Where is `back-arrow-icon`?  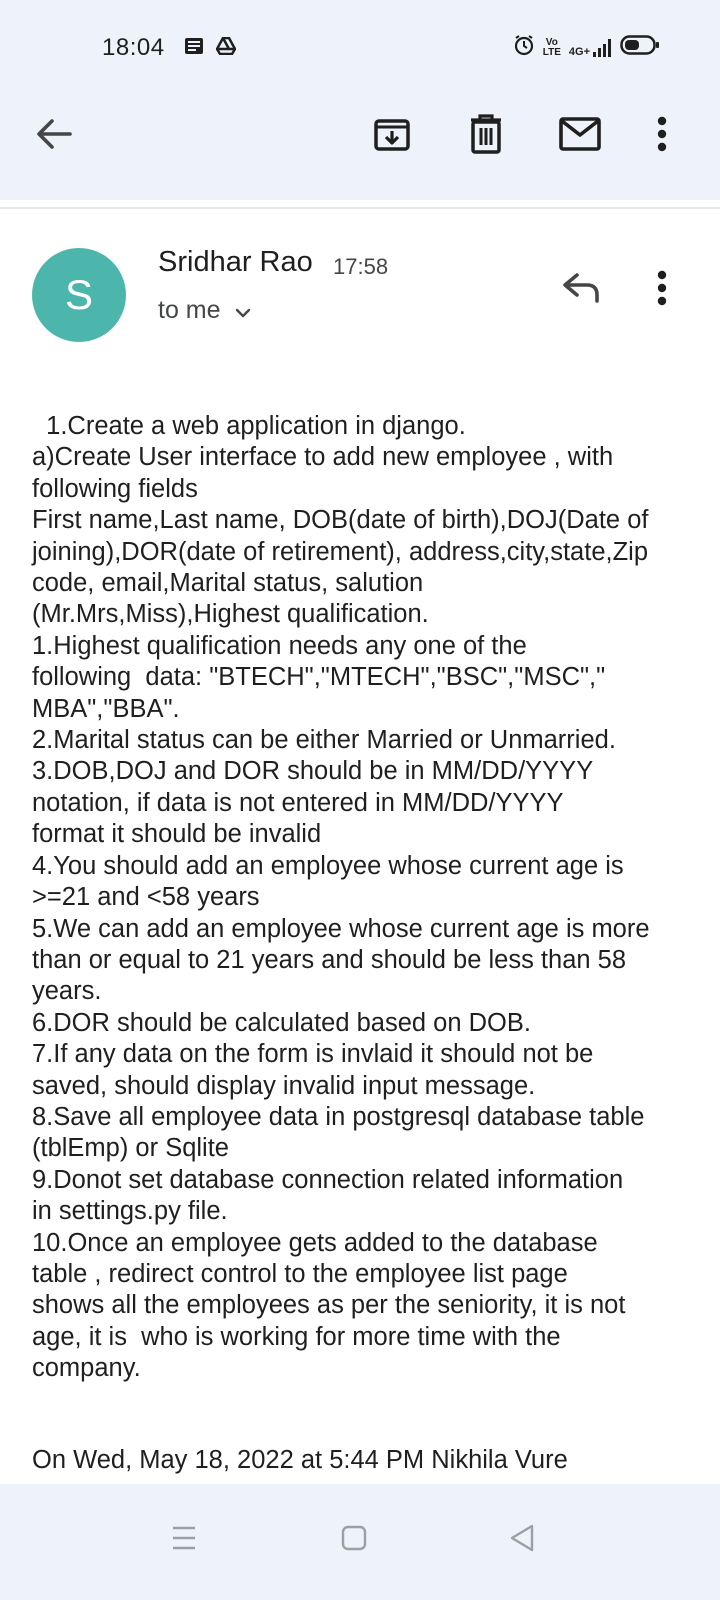
back-arrow-icon is located at coordinates (54, 134).